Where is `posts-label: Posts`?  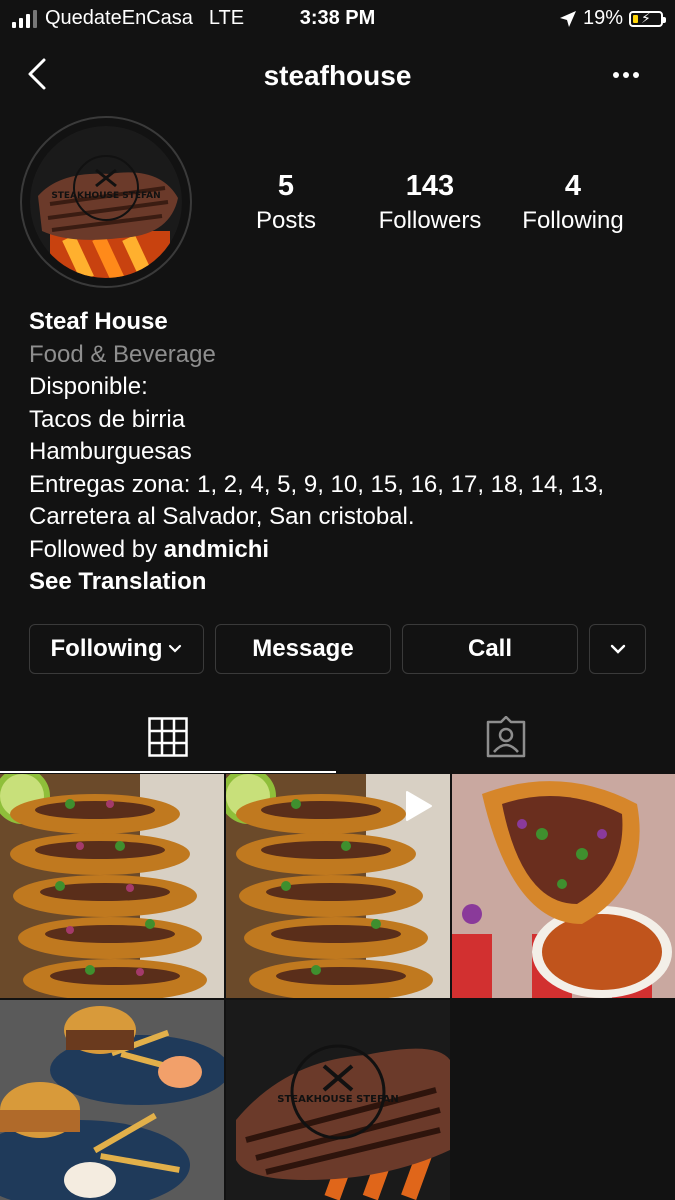
posts-label: Posts is located at coordinates (286, 220).